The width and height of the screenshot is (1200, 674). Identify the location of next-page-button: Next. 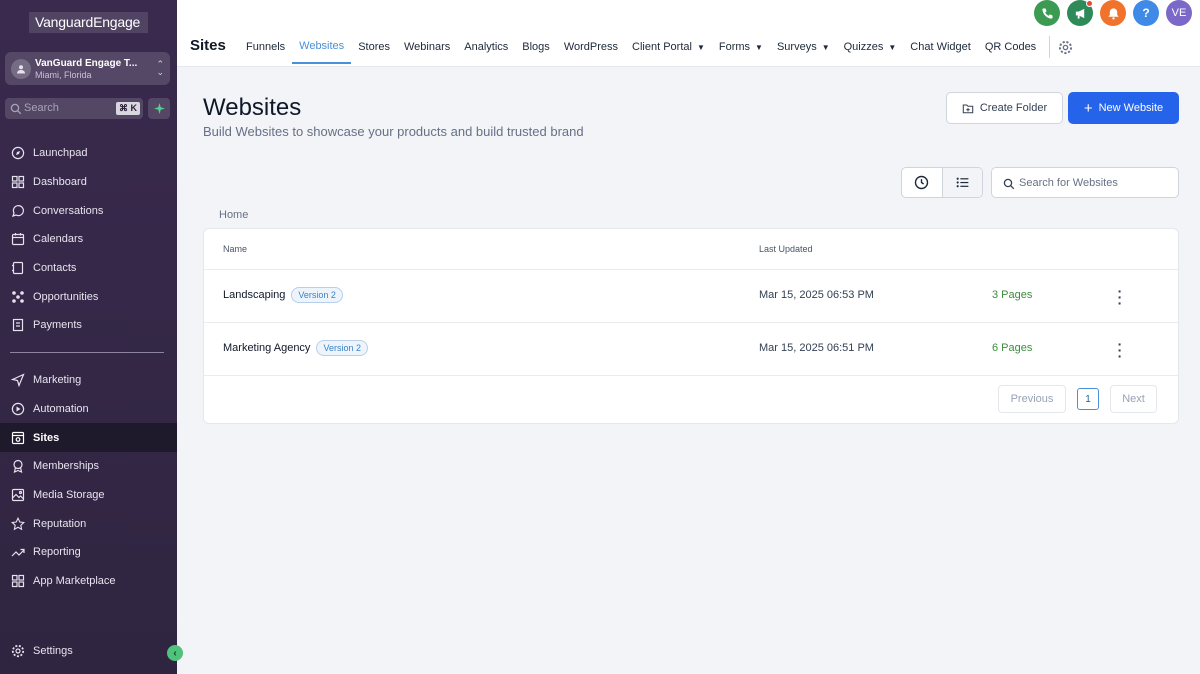
(1133, 399).